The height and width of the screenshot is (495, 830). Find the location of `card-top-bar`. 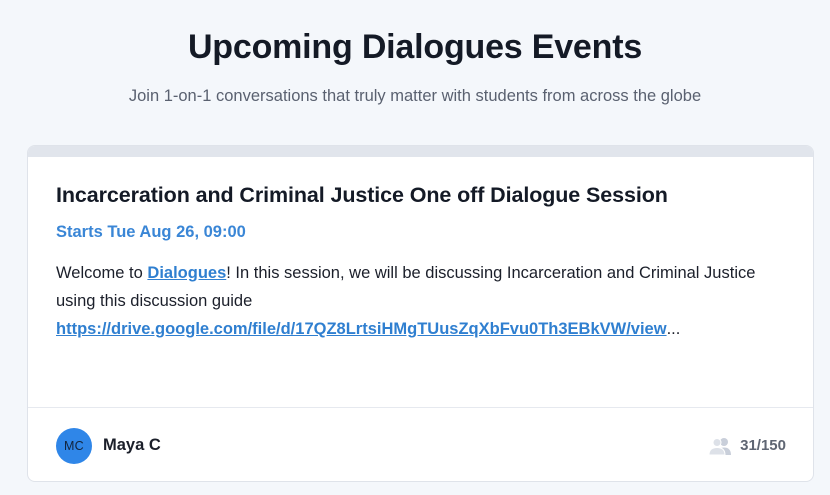

card-top-bar is located at coordinates (420, 151).